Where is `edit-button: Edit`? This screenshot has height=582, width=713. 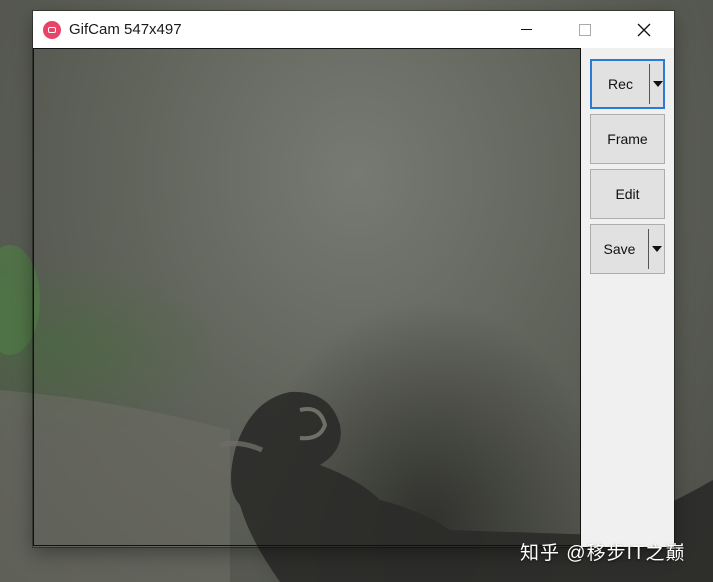 edit-button: Edit is located at coordinates (627, 194).